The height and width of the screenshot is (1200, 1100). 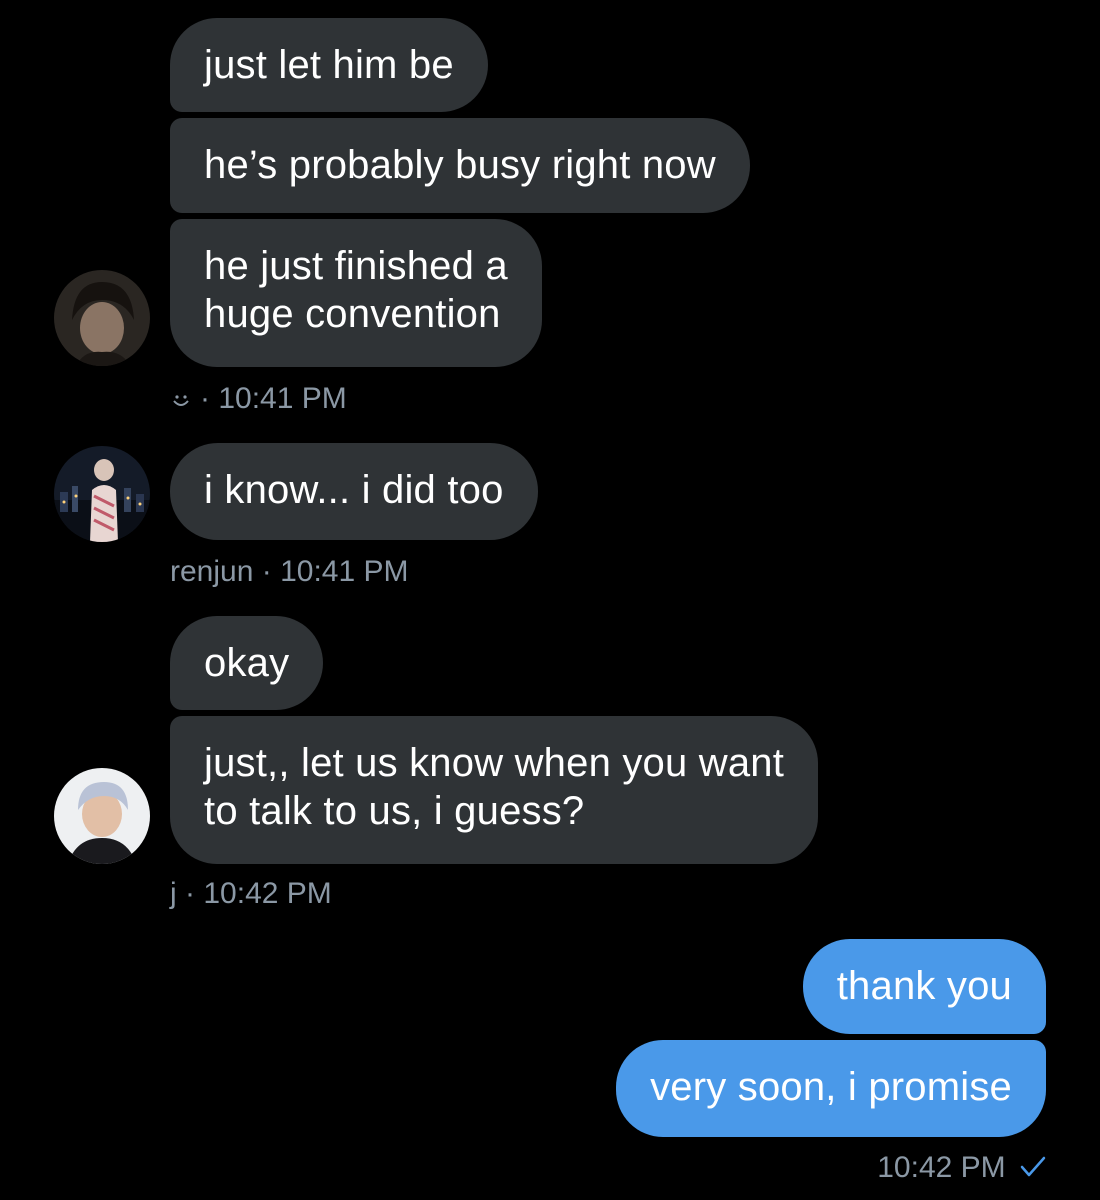 I want to click on sender-name: renjun, so click(x=211, y=571).